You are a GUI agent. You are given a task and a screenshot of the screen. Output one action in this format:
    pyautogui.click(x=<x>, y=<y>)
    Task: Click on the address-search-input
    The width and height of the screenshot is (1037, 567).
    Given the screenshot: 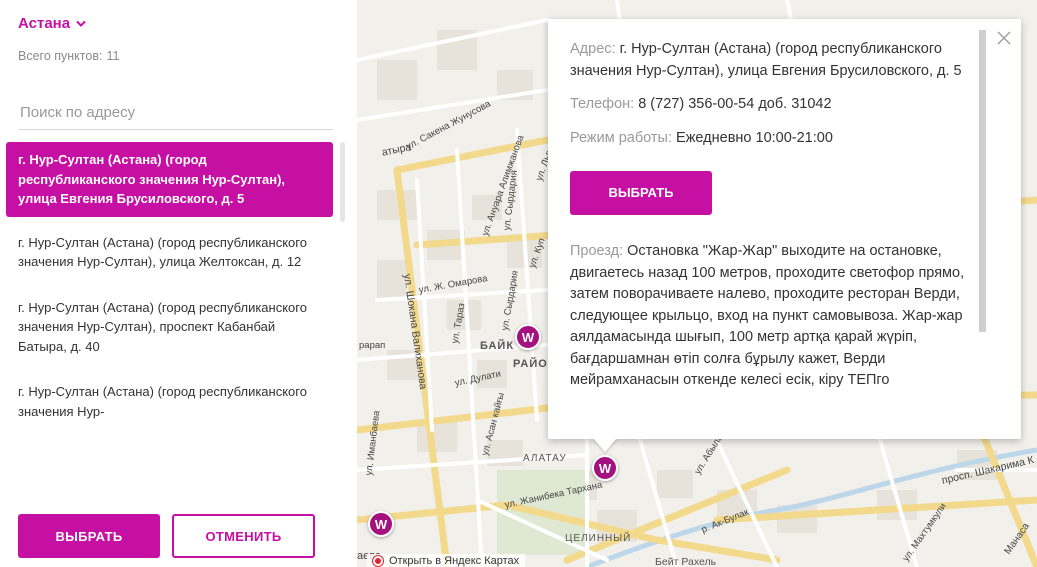 What is the action you would take?
    pyautogui.click(x=175, y=113)
    